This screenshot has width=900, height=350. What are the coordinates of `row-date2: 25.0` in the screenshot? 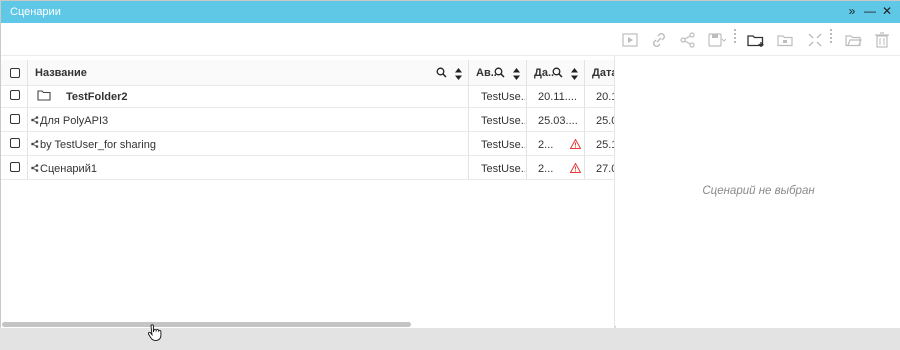 It's located at (605, 121).